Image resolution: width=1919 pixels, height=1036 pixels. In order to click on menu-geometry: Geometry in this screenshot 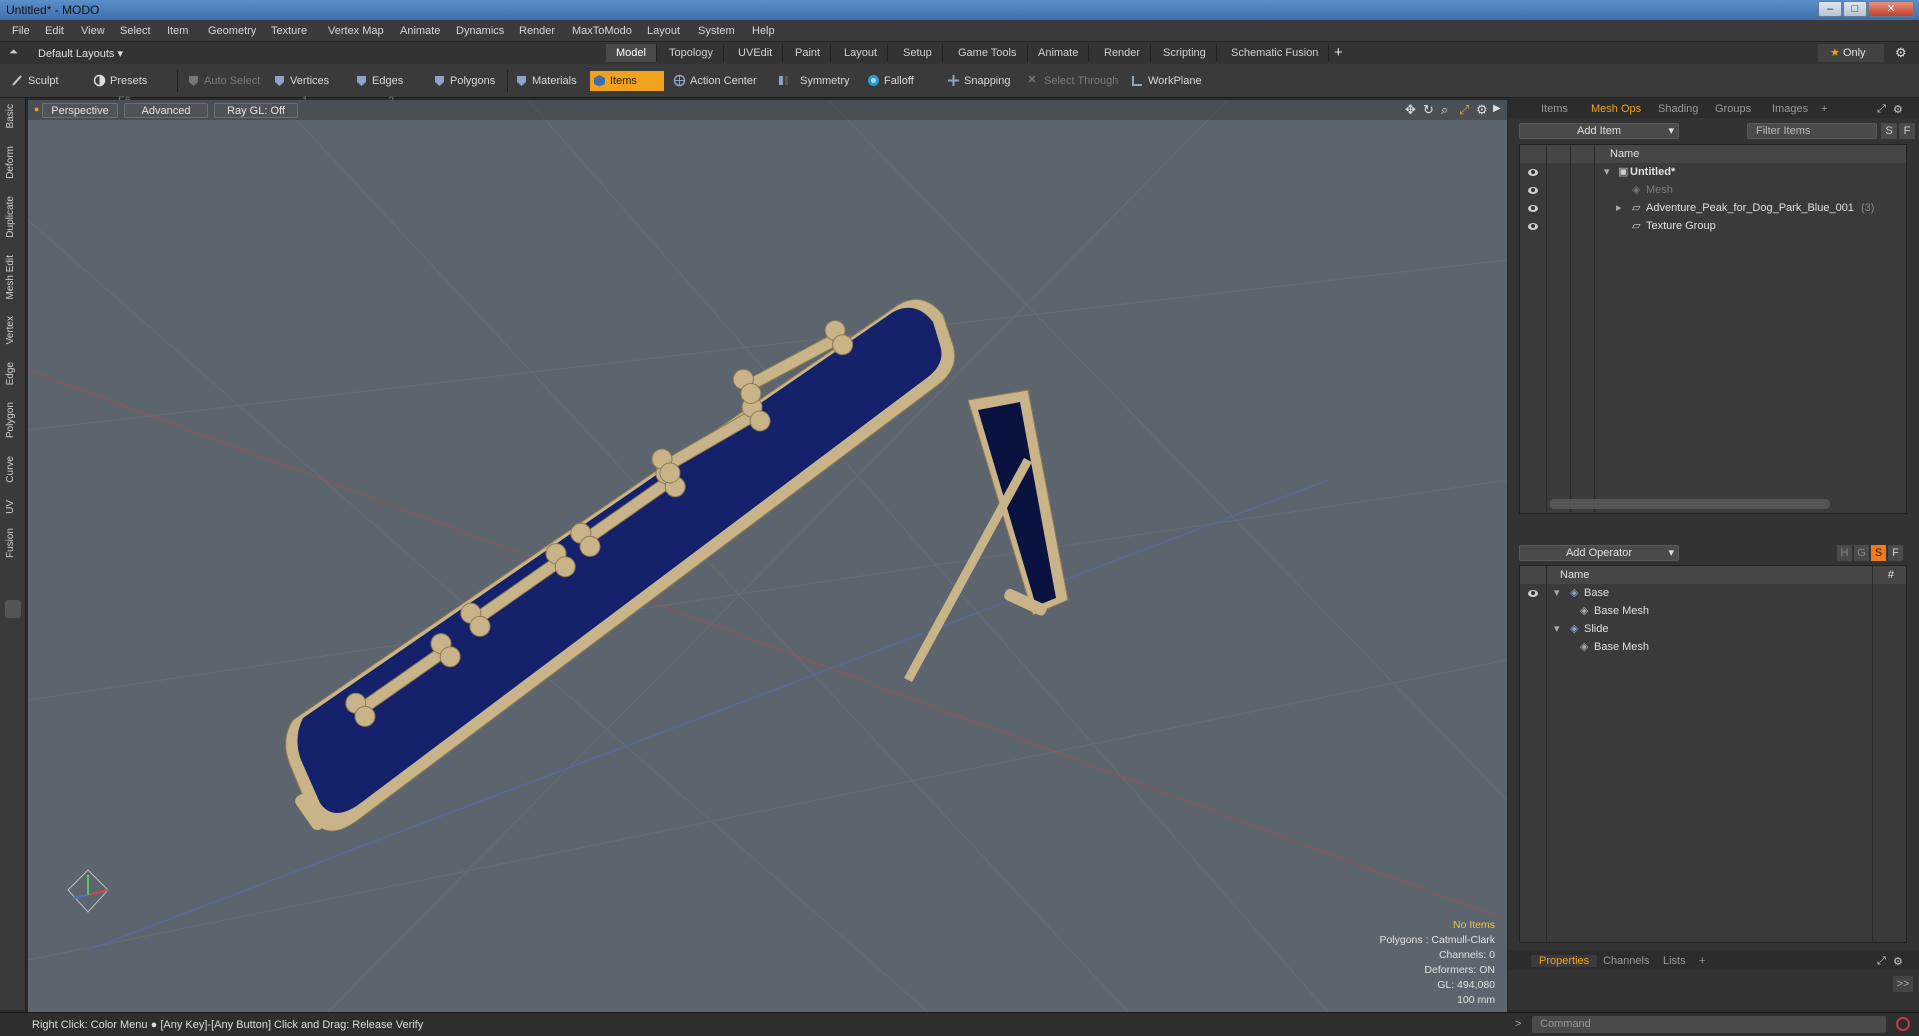, I will do `click(232, 31)`.